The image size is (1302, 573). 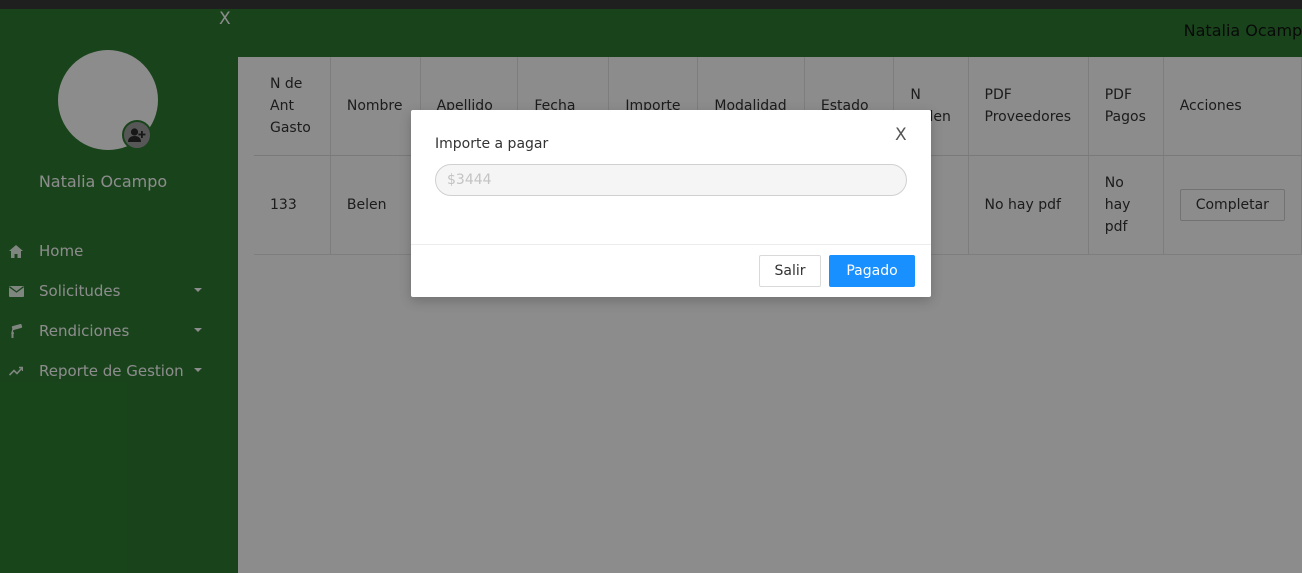 What do you see at coordinates (492, 144) in the screenshot?
I see `modal-label: Importe a pagar` at bounding box center [492, 144].